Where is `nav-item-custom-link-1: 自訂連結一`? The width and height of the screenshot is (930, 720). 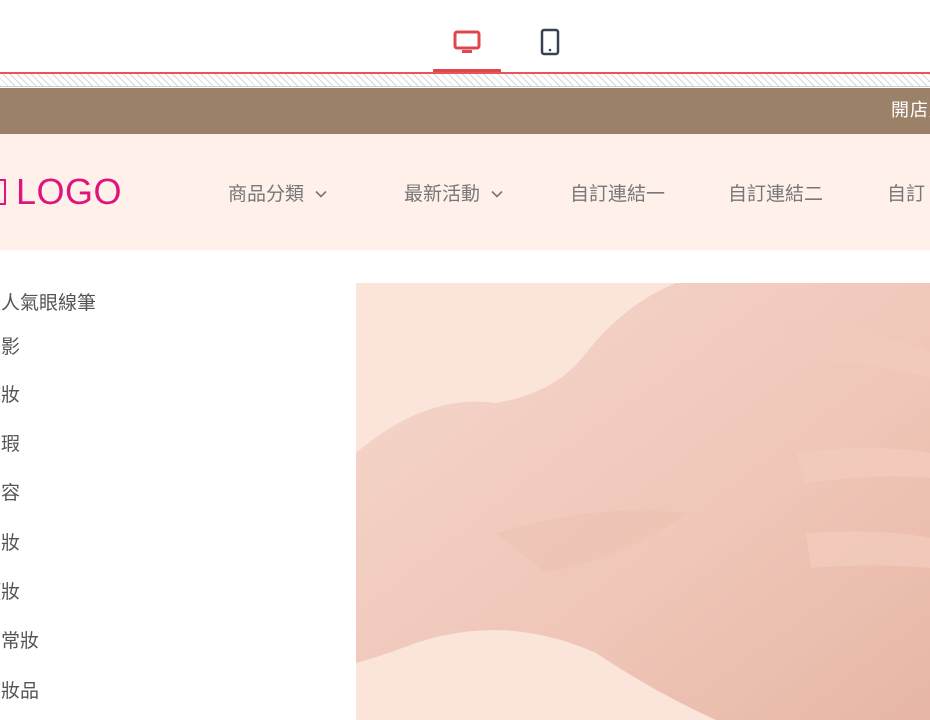 nav-item-custom-link-1: 自訂連結一 is located at coordinates (617, 194).